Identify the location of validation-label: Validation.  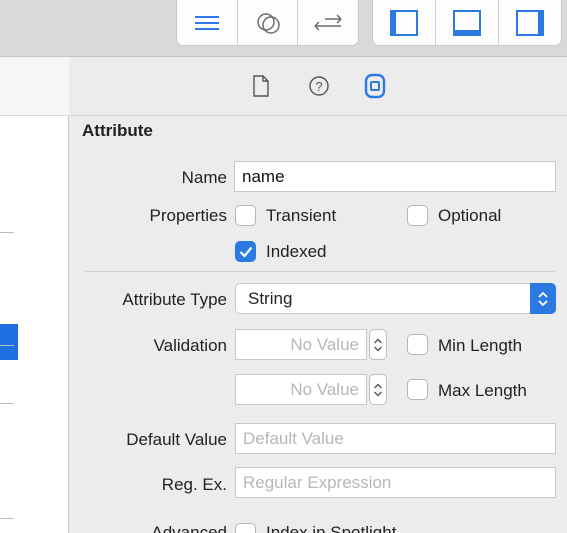
(190, 345).